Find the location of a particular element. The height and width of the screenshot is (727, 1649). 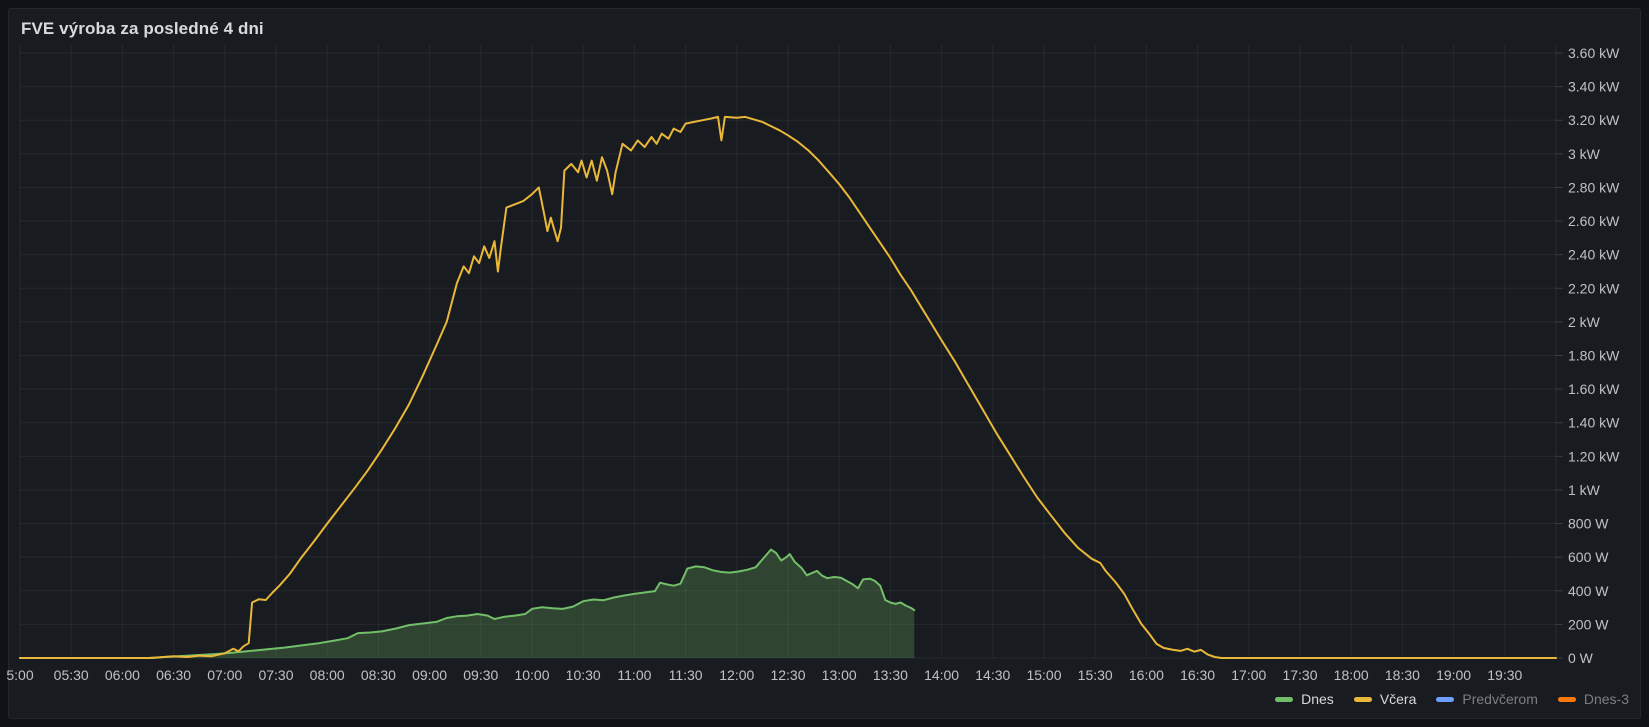

y-tick-label: 2.20 kW is located at coordinates (1594, 288).